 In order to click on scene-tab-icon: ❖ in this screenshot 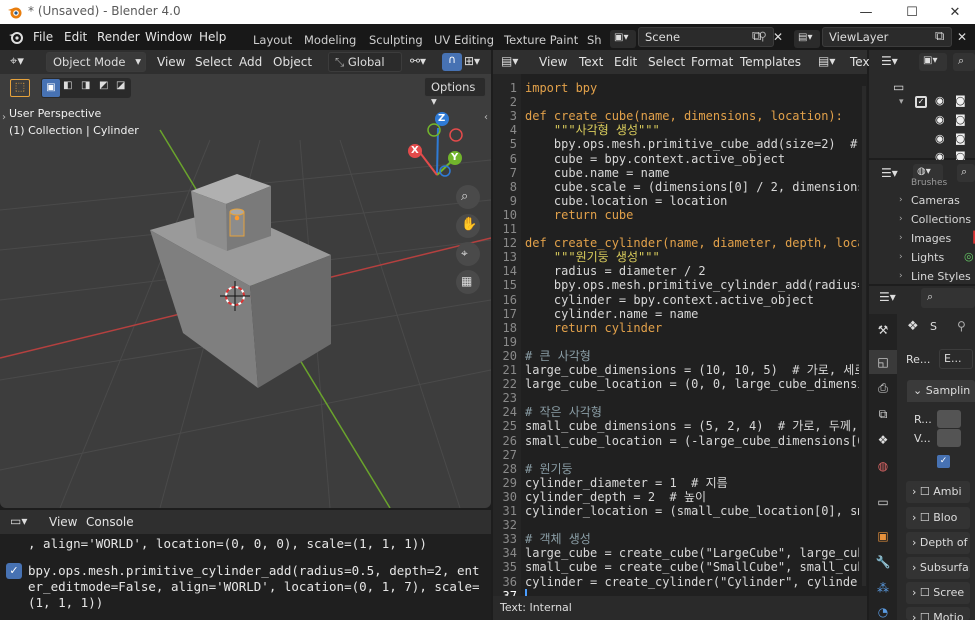, I will do `click(883, 440)`.